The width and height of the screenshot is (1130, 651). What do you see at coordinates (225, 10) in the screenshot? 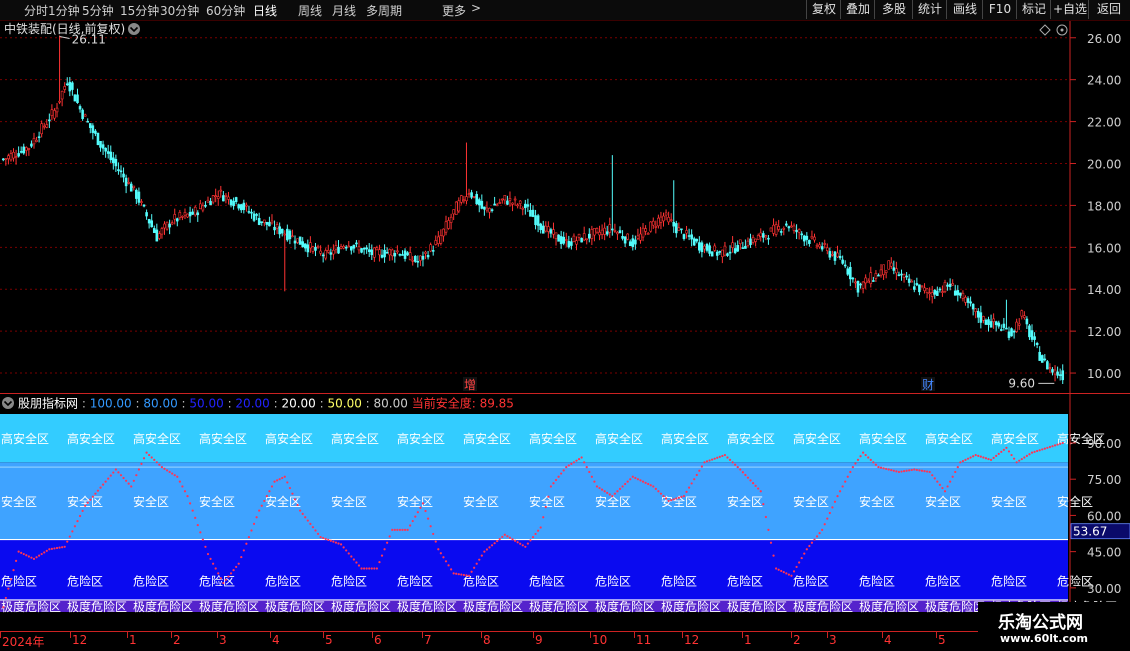
I see `period-tab-5: 60分钟` at bounding box center [225, 10].